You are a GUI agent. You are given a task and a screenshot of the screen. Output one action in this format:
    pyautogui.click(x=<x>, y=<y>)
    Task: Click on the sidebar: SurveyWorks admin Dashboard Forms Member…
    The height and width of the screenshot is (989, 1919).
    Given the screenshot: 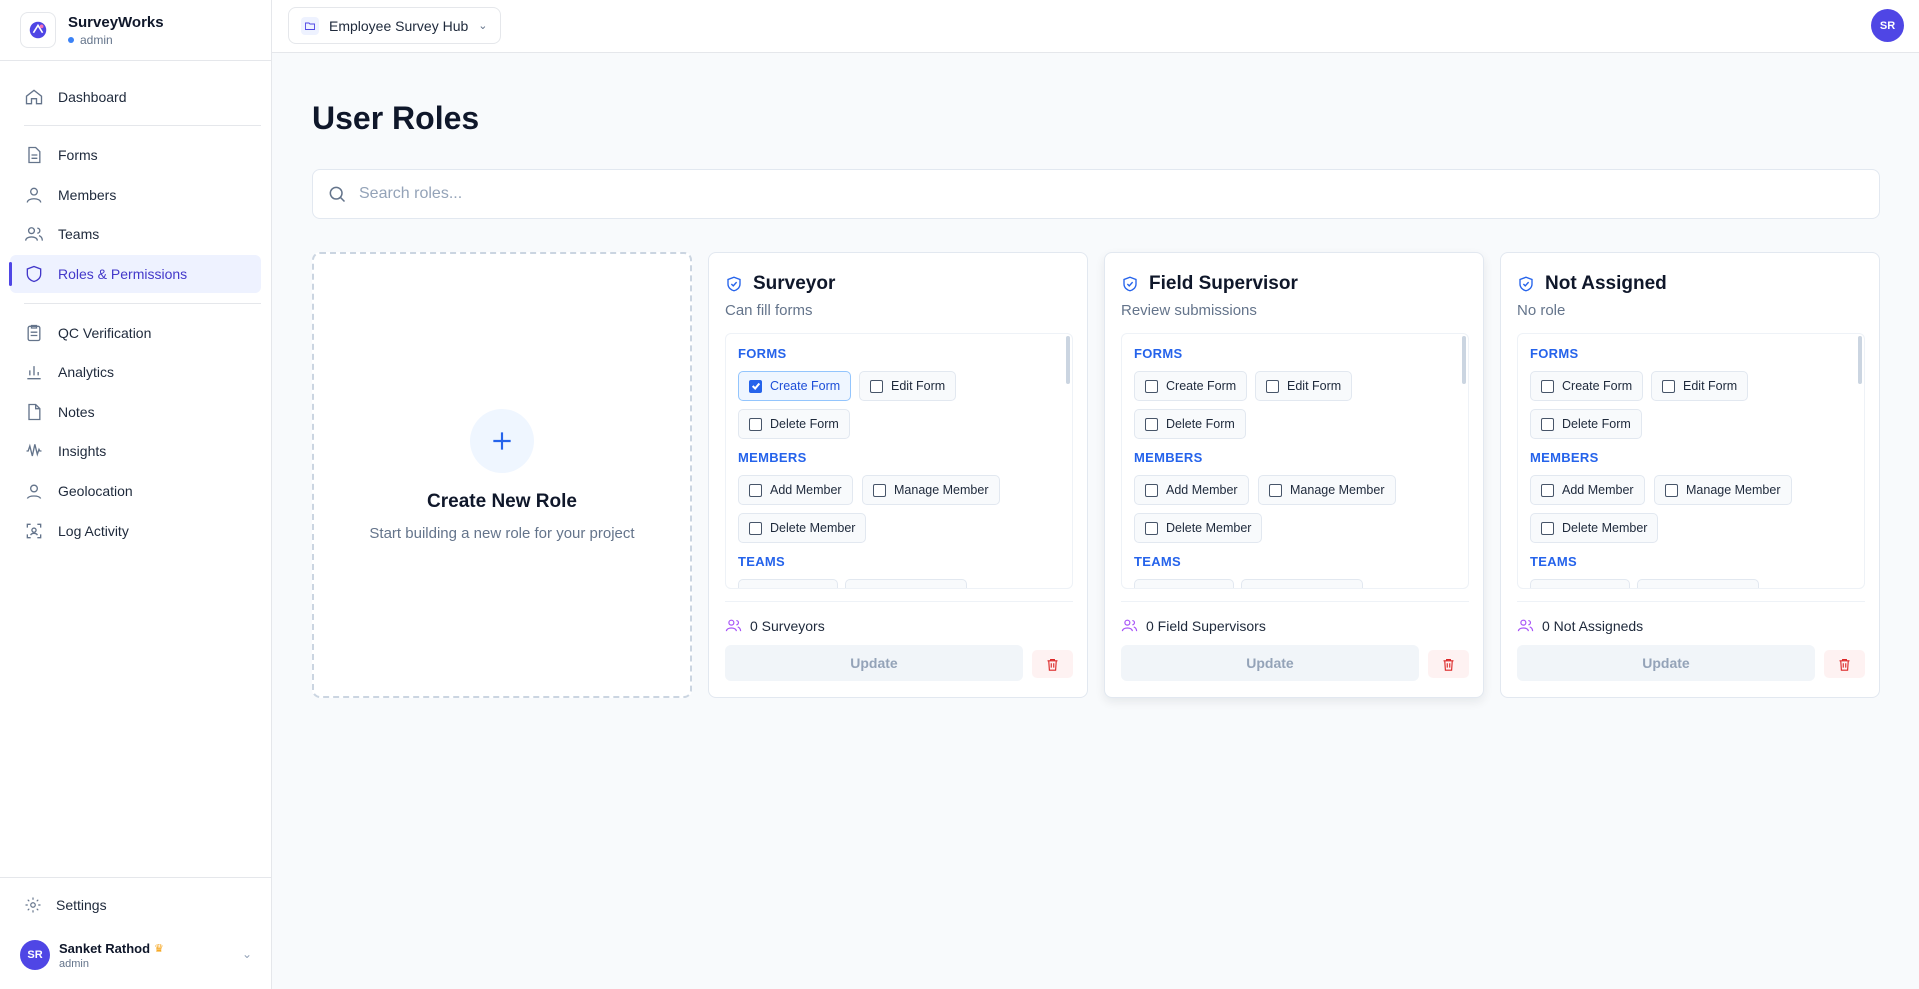 What is the action you would take?
    pyautogui.click(x=136, y=494)
    